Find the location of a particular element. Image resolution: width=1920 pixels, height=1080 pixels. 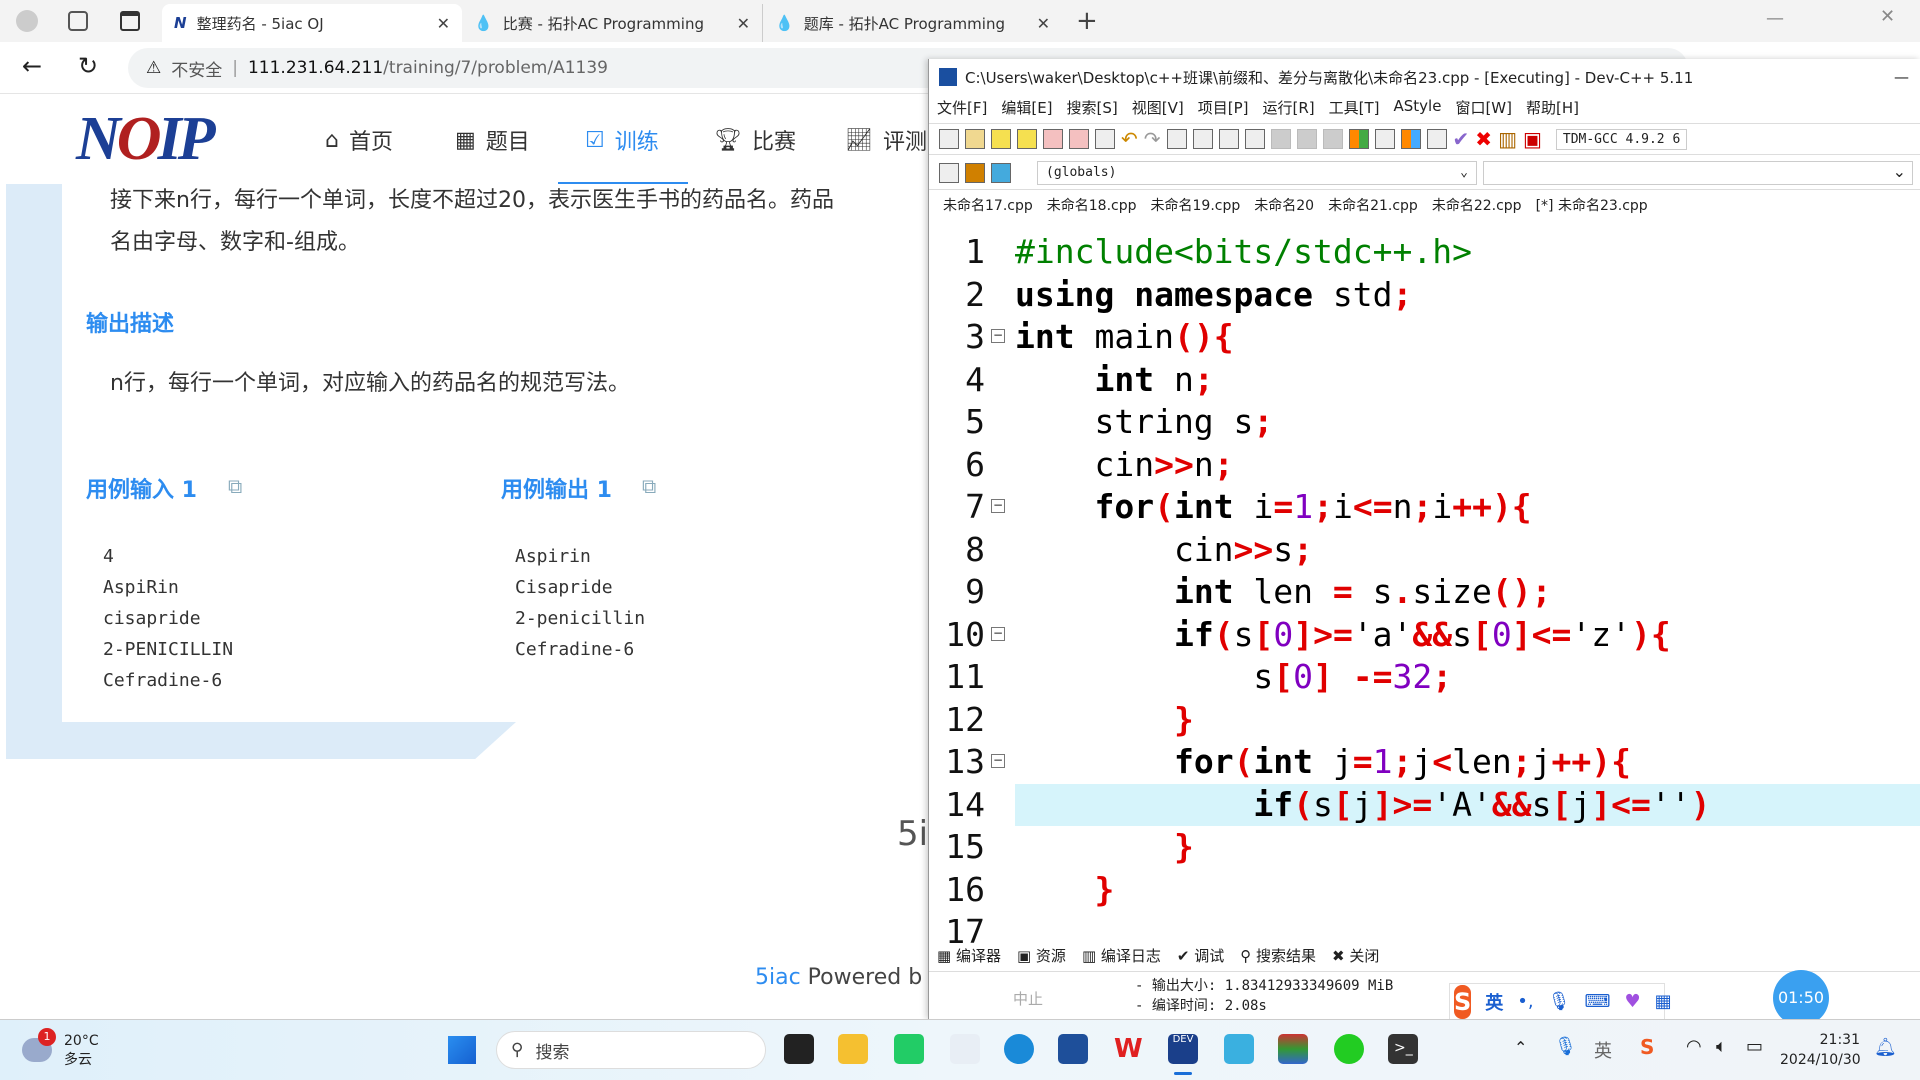

notepad-icon is located at coordinates (1239, 1049).